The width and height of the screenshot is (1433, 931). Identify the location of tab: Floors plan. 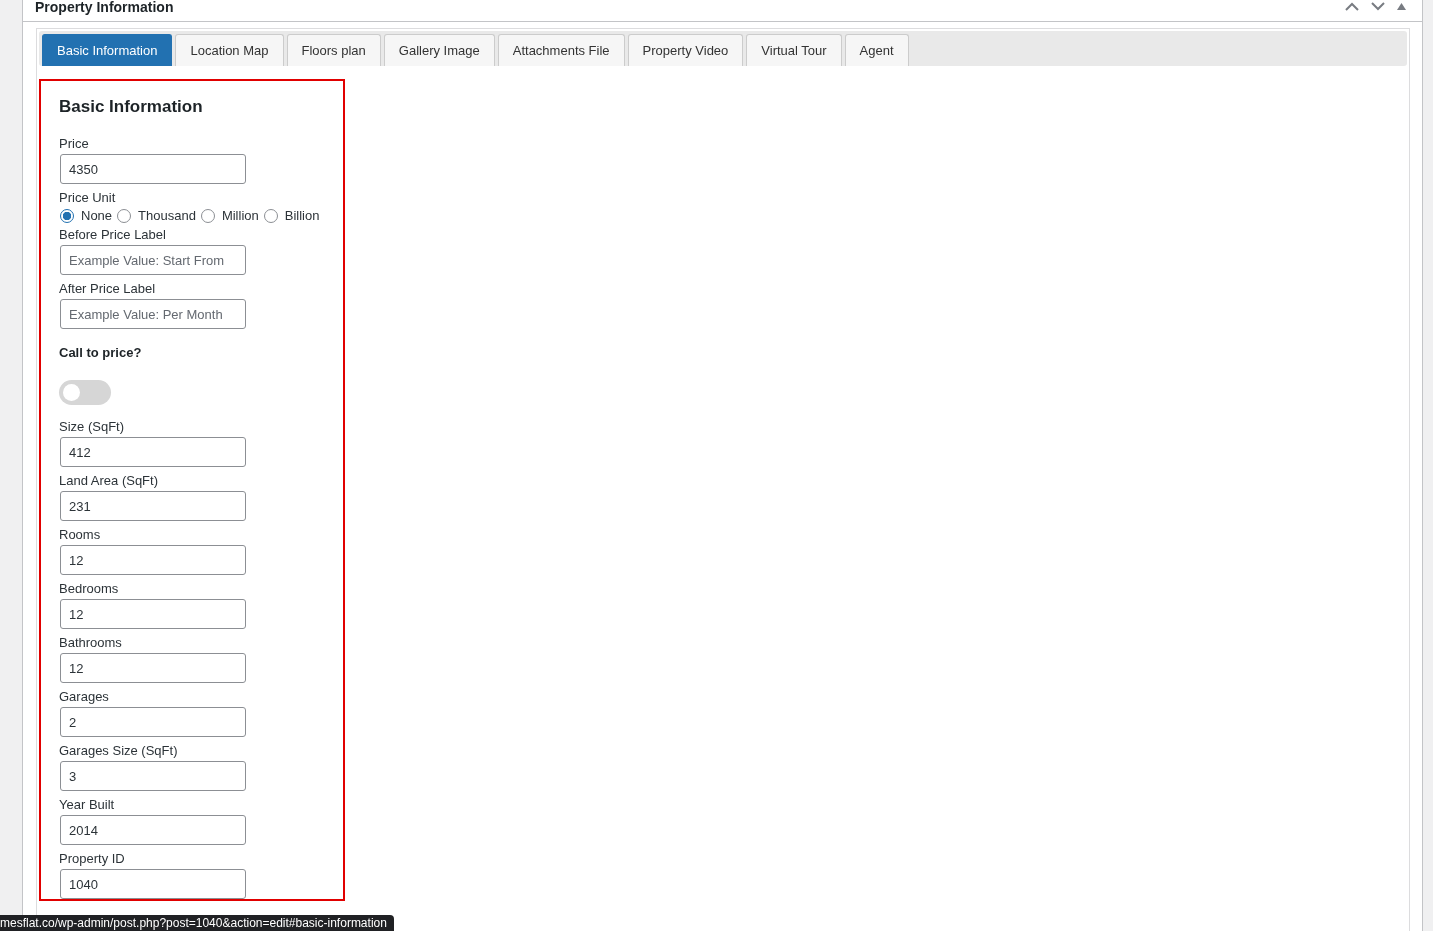
(333, 50).